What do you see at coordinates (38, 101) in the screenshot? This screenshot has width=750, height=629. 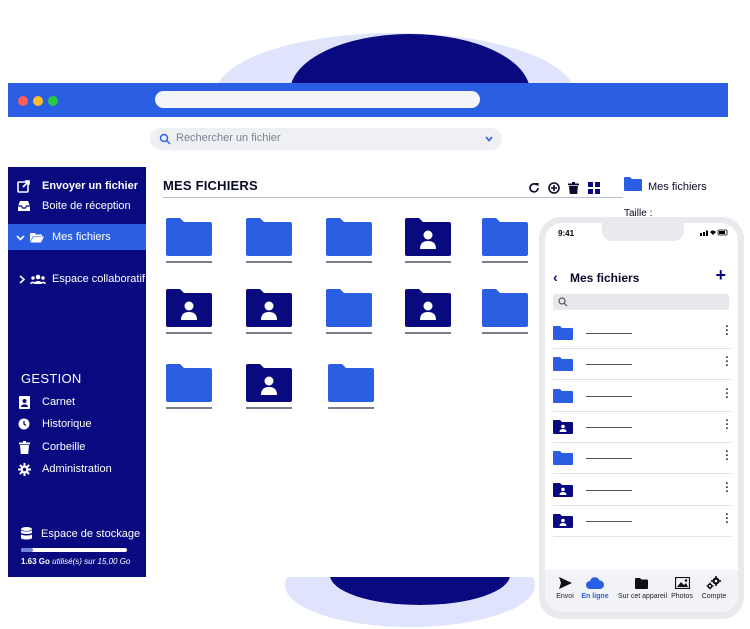 I see `window-minimize-dot` at bounding box center [38, 101].